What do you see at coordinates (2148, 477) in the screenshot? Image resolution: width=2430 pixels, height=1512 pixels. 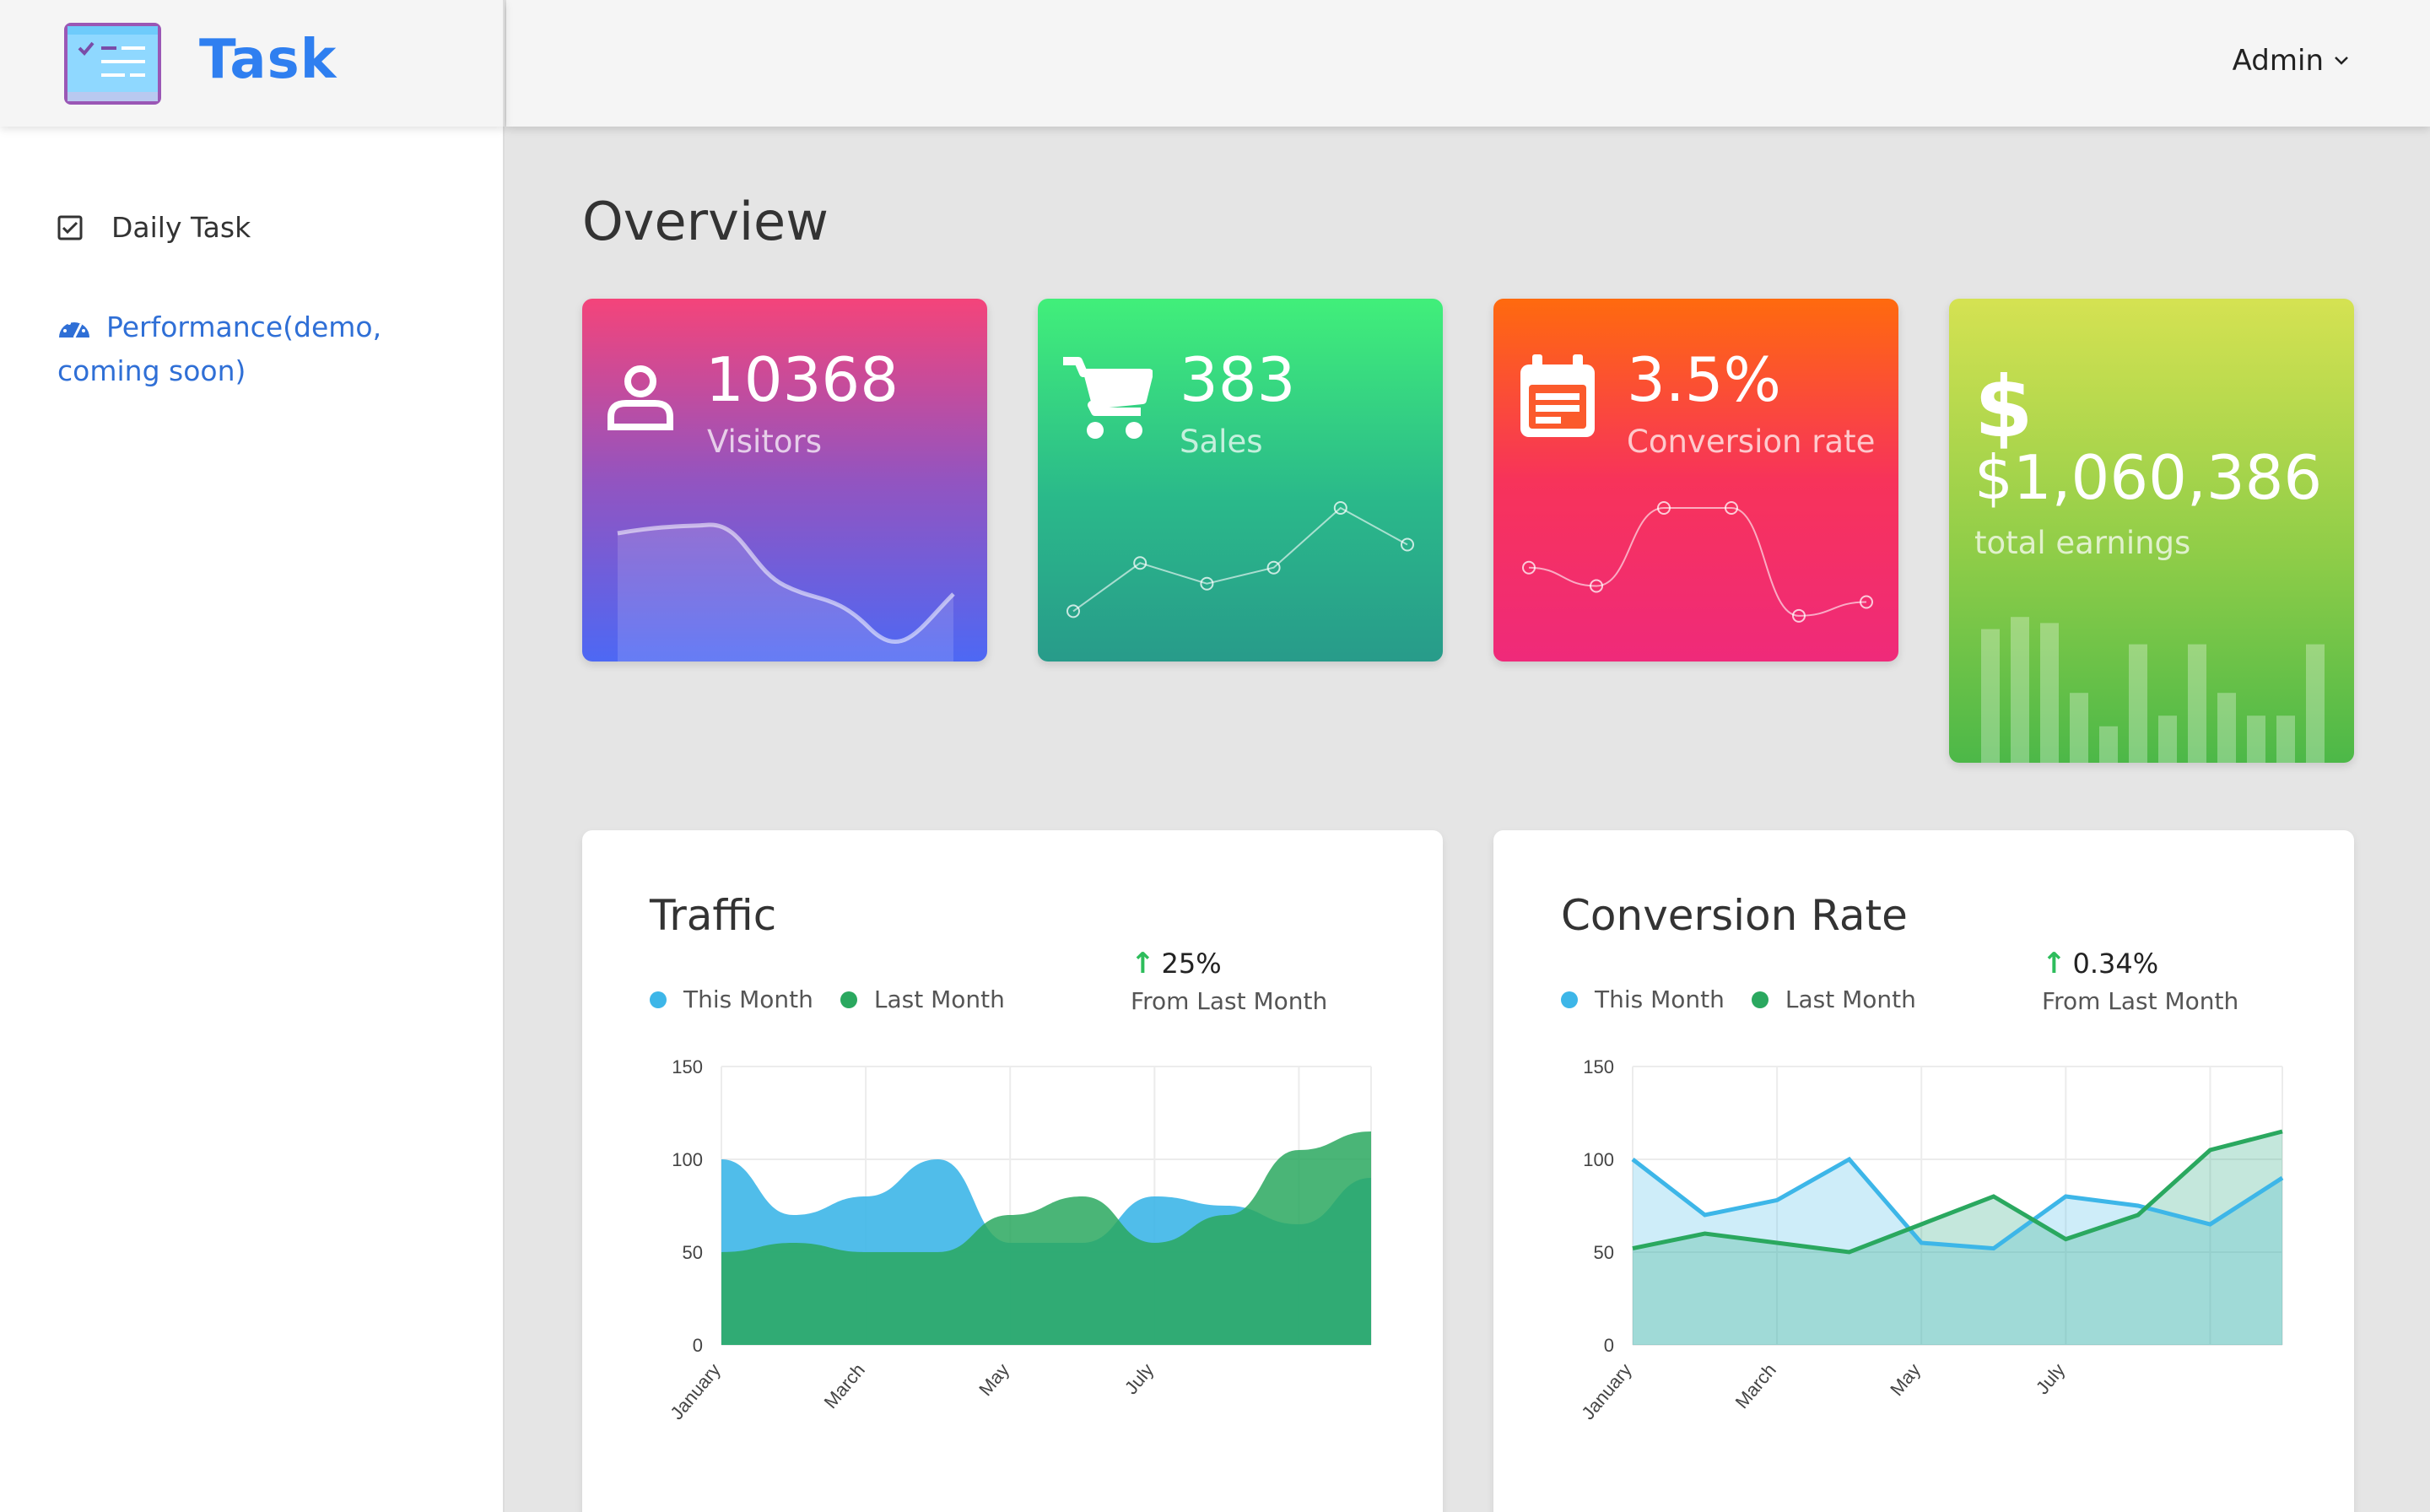 I see `earnings-value: $1,060,386` at bounding box center [2148, 477].